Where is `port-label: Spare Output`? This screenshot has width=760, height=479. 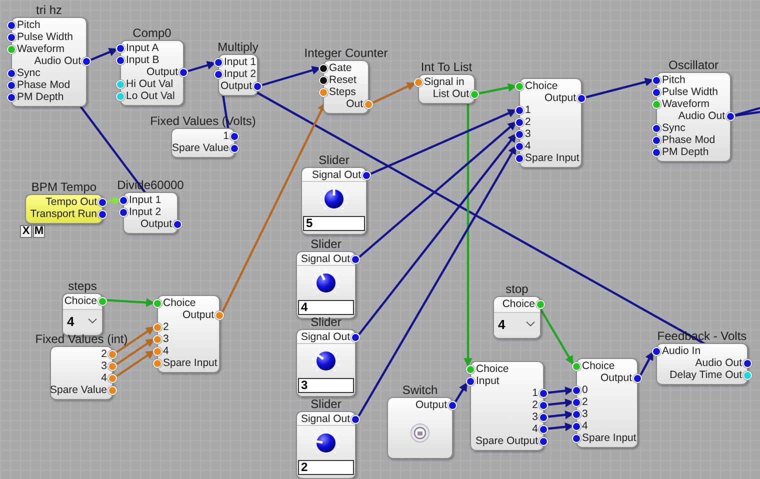
port-label: Spare Output is located at coordinates (507, 441).